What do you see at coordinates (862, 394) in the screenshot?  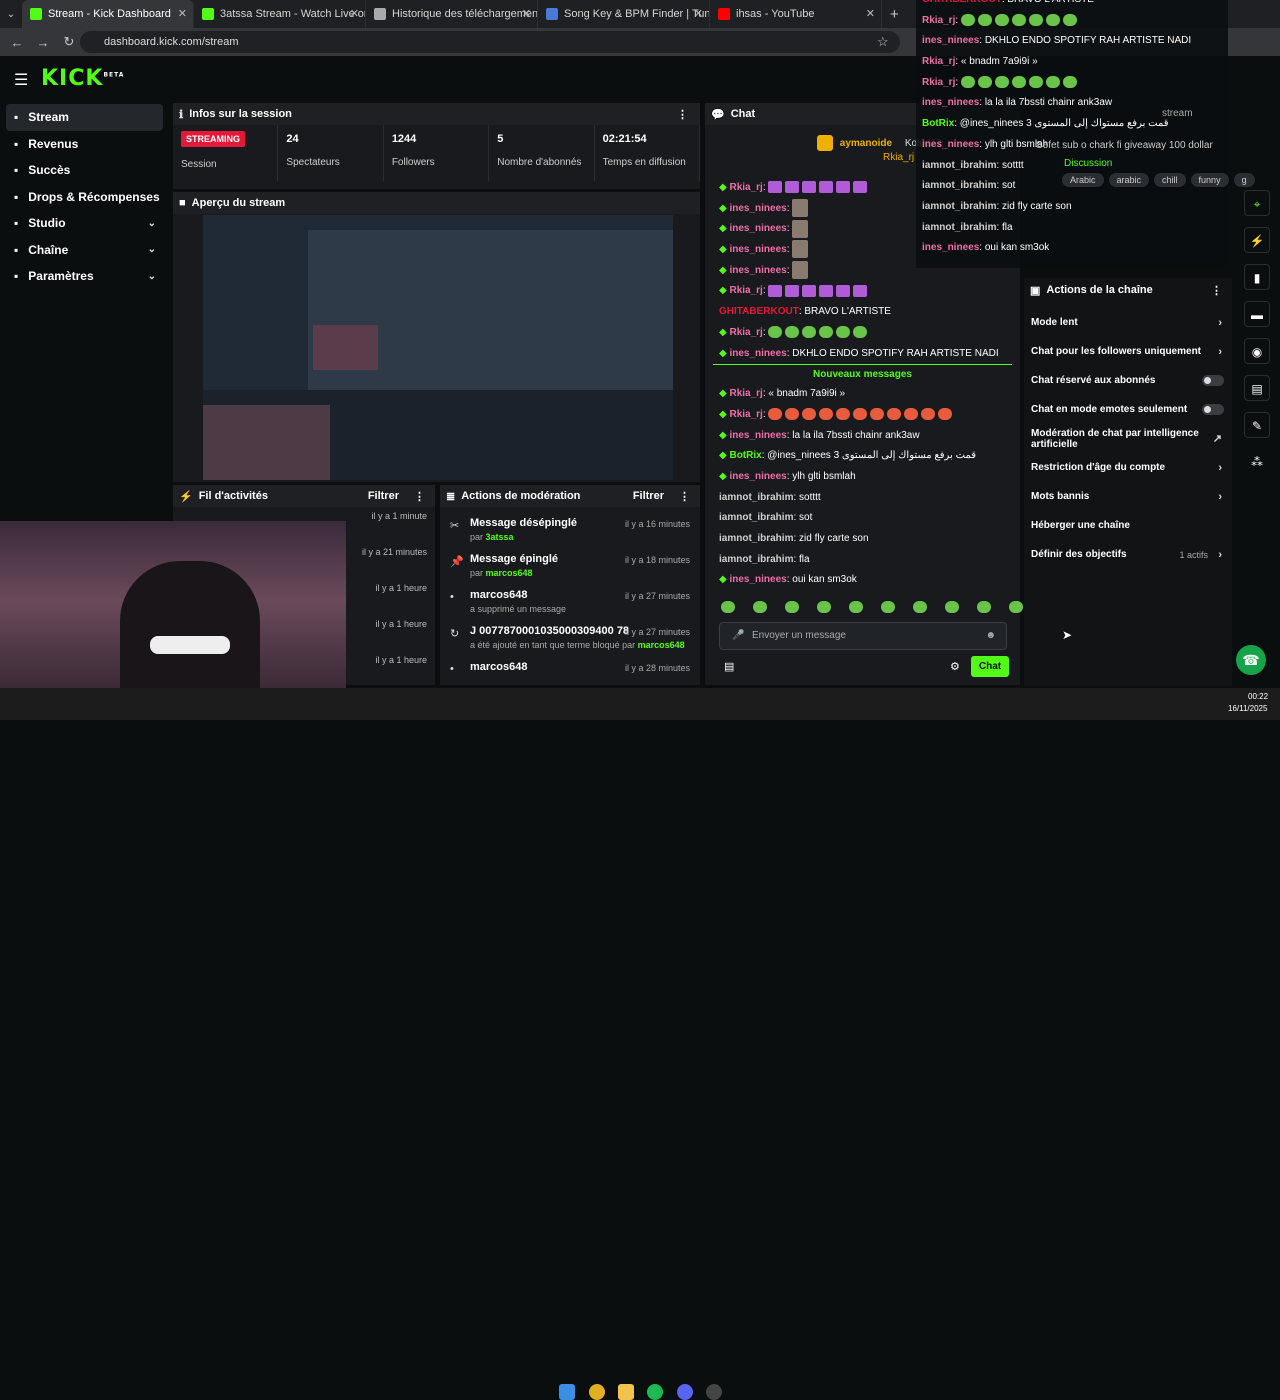 I see `chat-message: ◆ Rkia_rj: « bnadm 7a9i9i »` at bounding box center [862, 394].